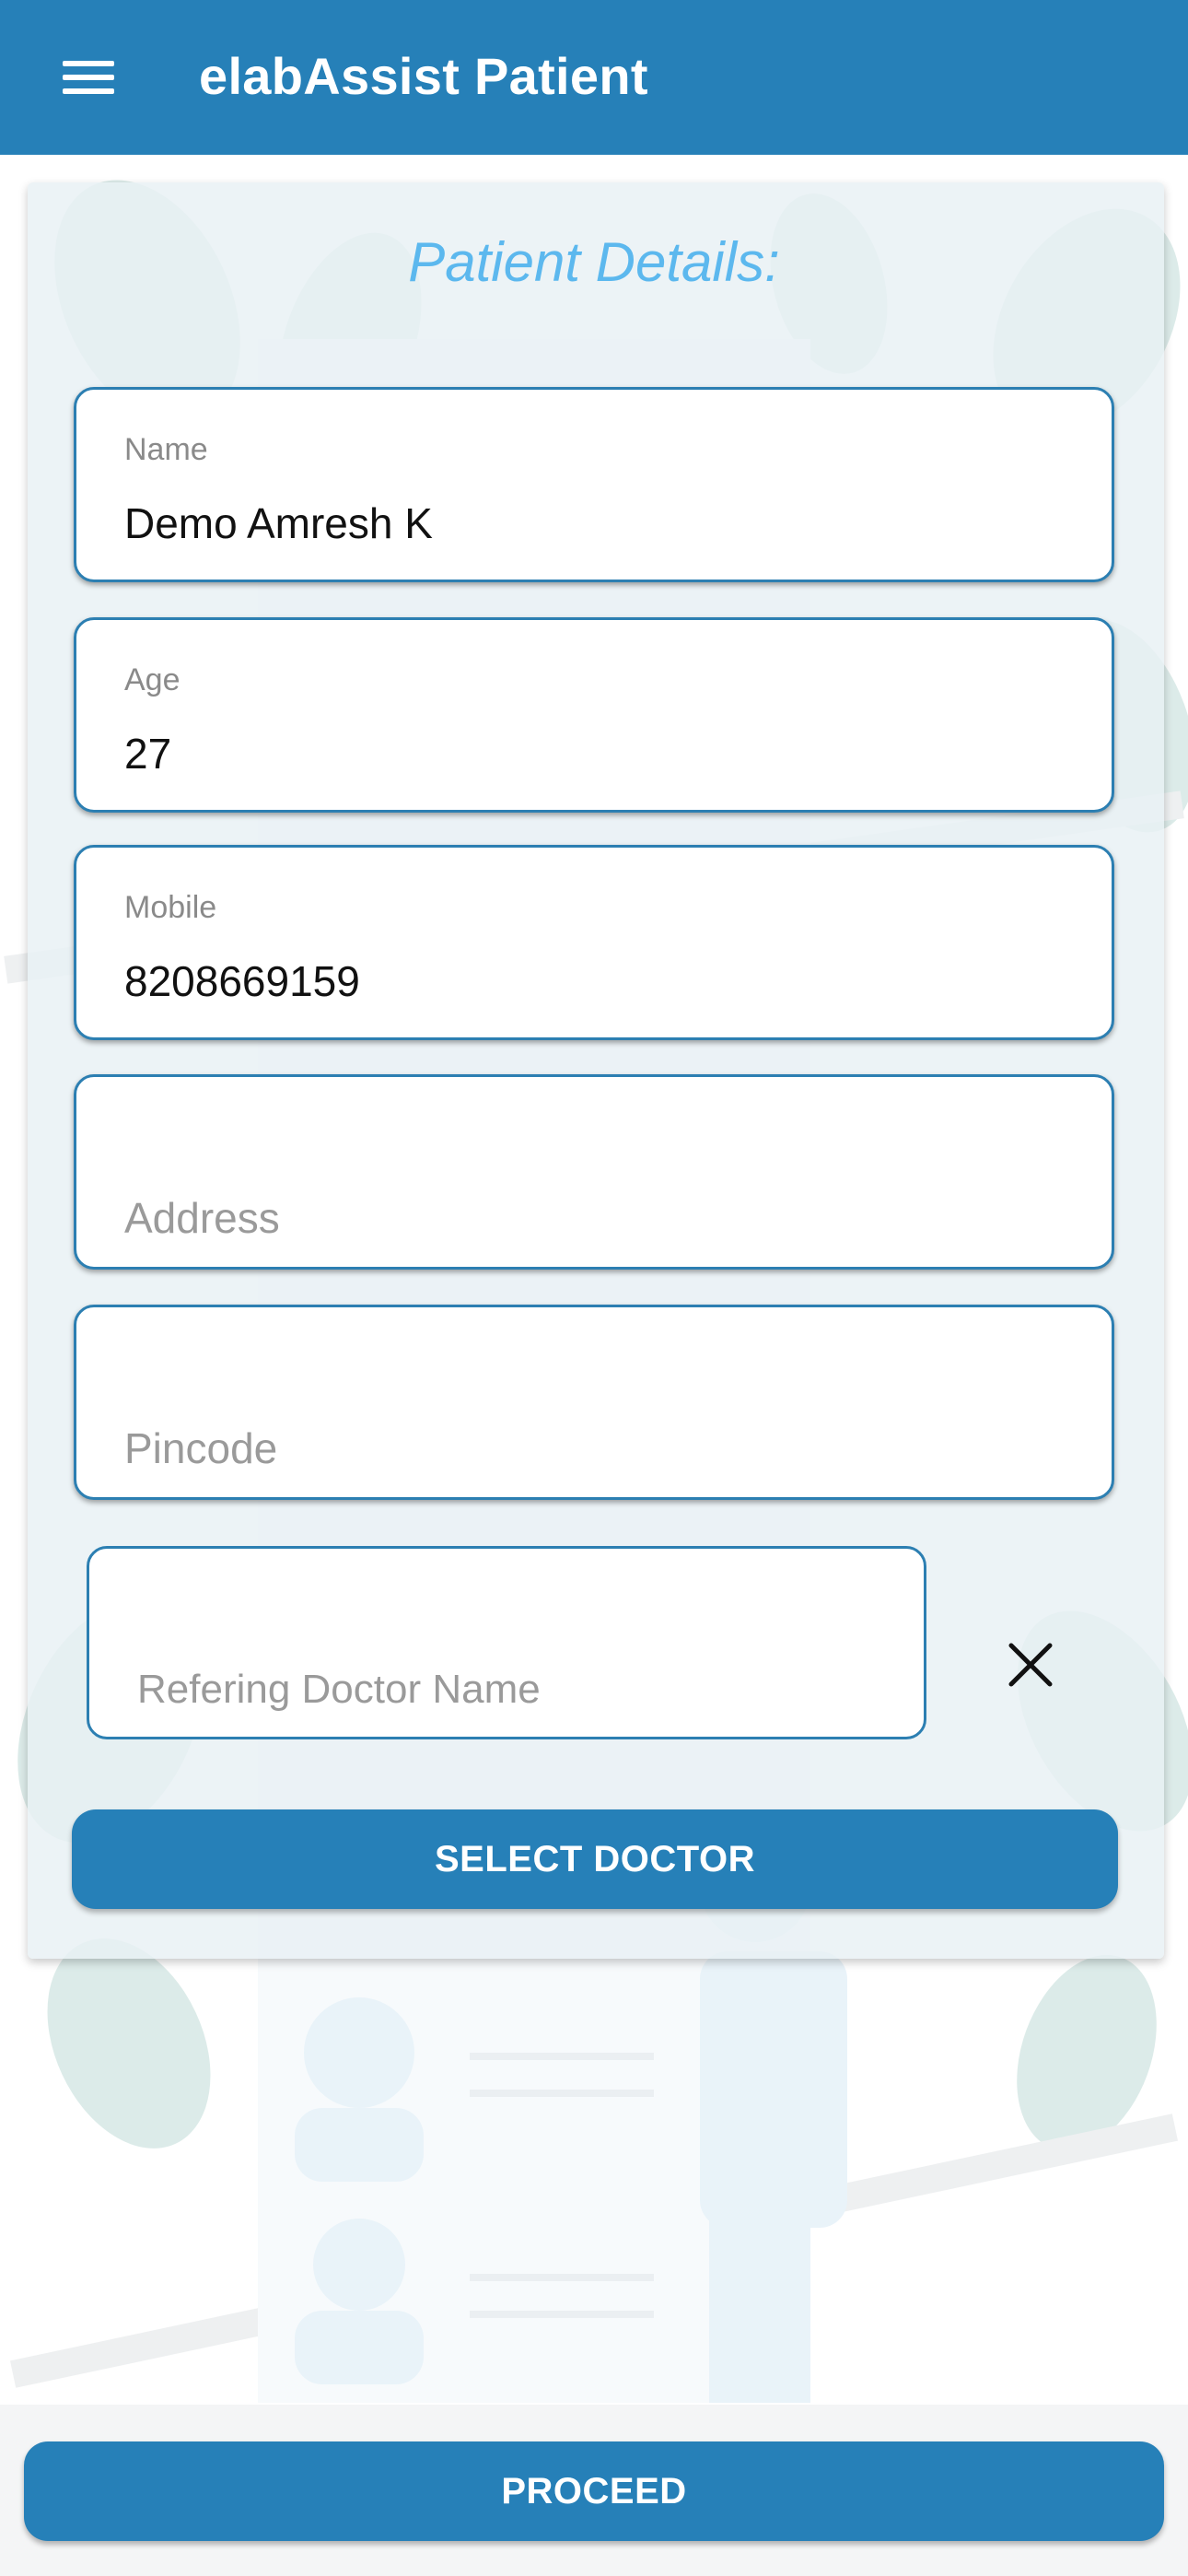 Image resolution: width=1188 pixels, height=2576 pixels. What do you see at coordinates (278, 523) in the screenshot?
I see `name-value: Demo Amresh K` at bounding box center [278, 523].